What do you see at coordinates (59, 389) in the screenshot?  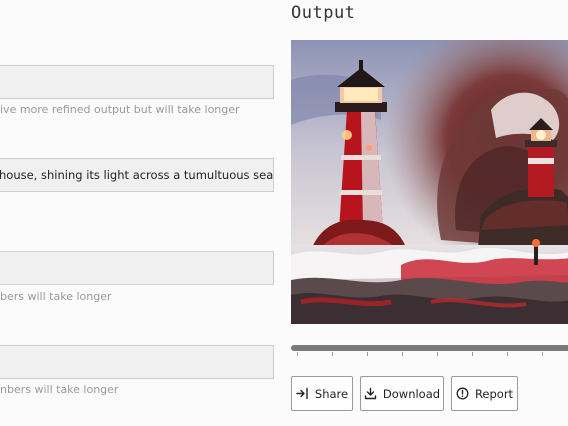 I see `height-hint: nbers will take longer` at bounding box center [59, 389].